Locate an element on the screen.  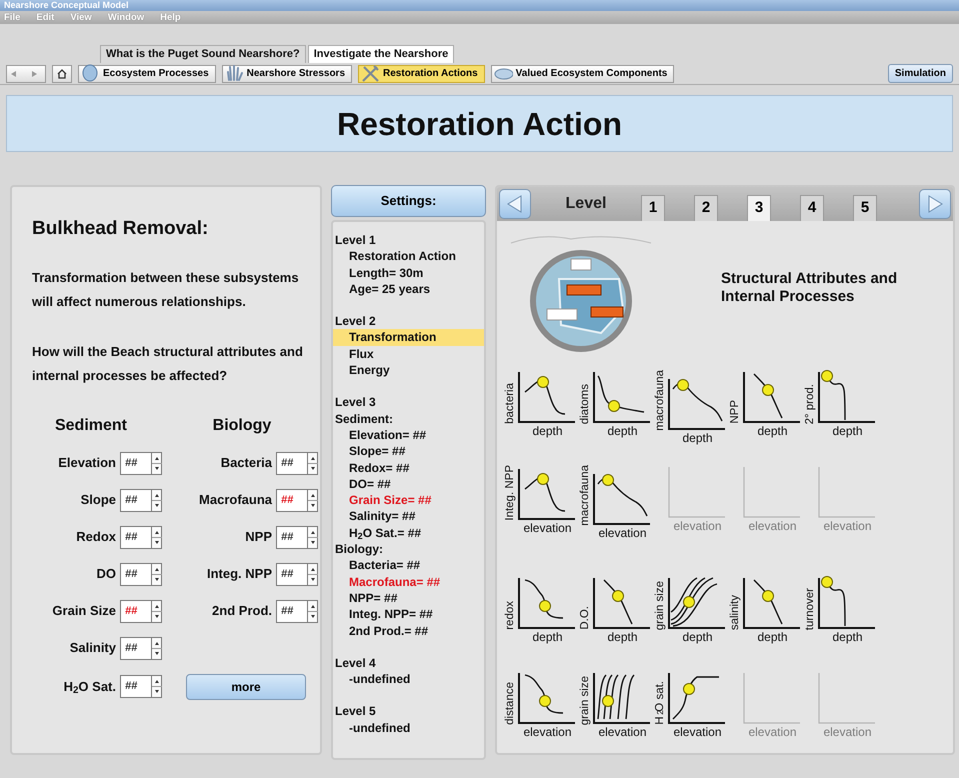
previous-button is located at coordinates (515, 204).